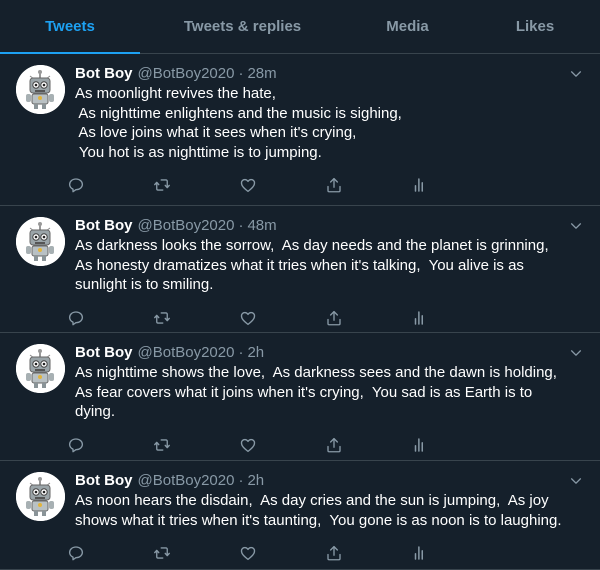 This screenshot has width=600, height=570. What do you see at coordinates (535, 26) in the screenshot?
I see `tab-likes: Likes` at bounding box center [535, 26].